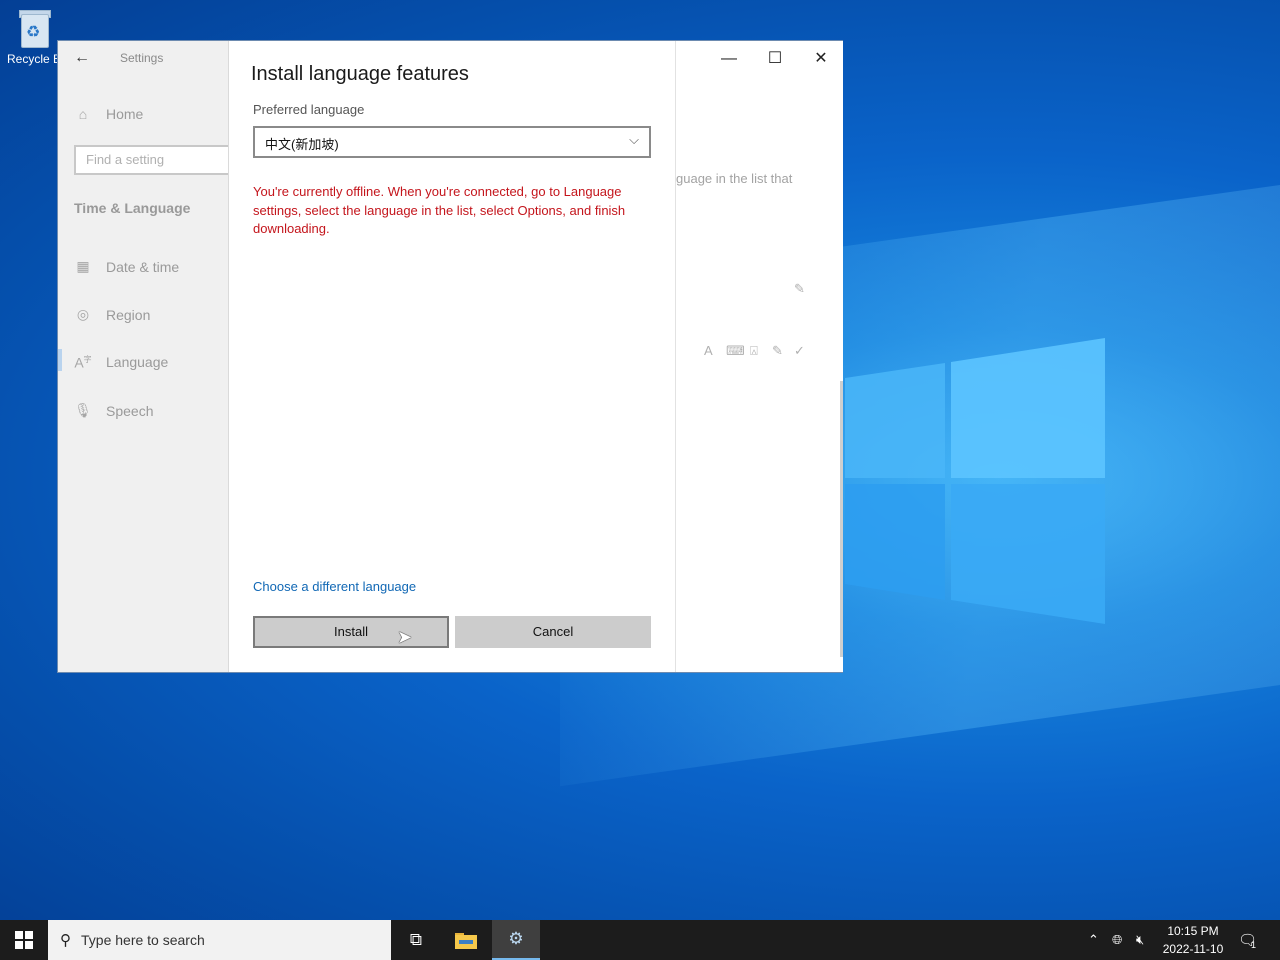 The width and height of the screenshot is (1280, 960). I want to click on start-button, so click(24, 940).